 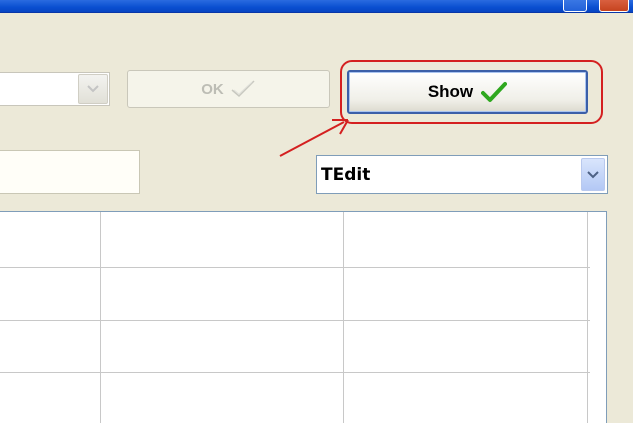 I want to click on window-titlebar, so click(x=316, y=6).